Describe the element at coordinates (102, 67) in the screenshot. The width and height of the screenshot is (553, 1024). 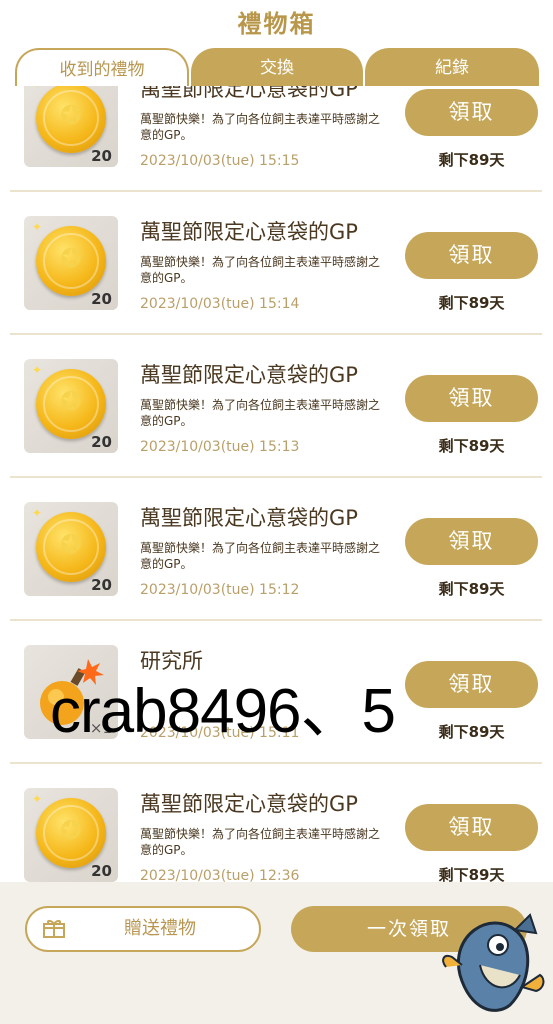
I see `tab-received-gifts: 收到的禮物` at that location.